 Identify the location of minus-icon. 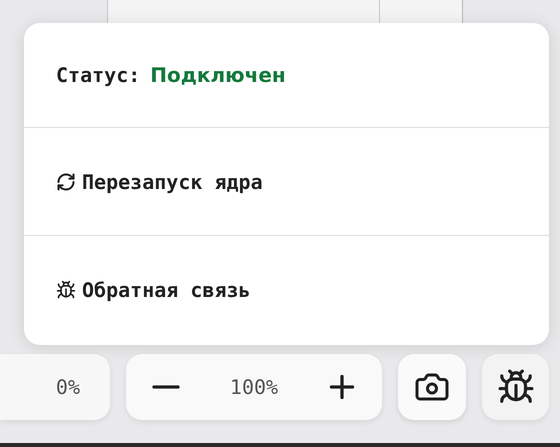
(166, 387).